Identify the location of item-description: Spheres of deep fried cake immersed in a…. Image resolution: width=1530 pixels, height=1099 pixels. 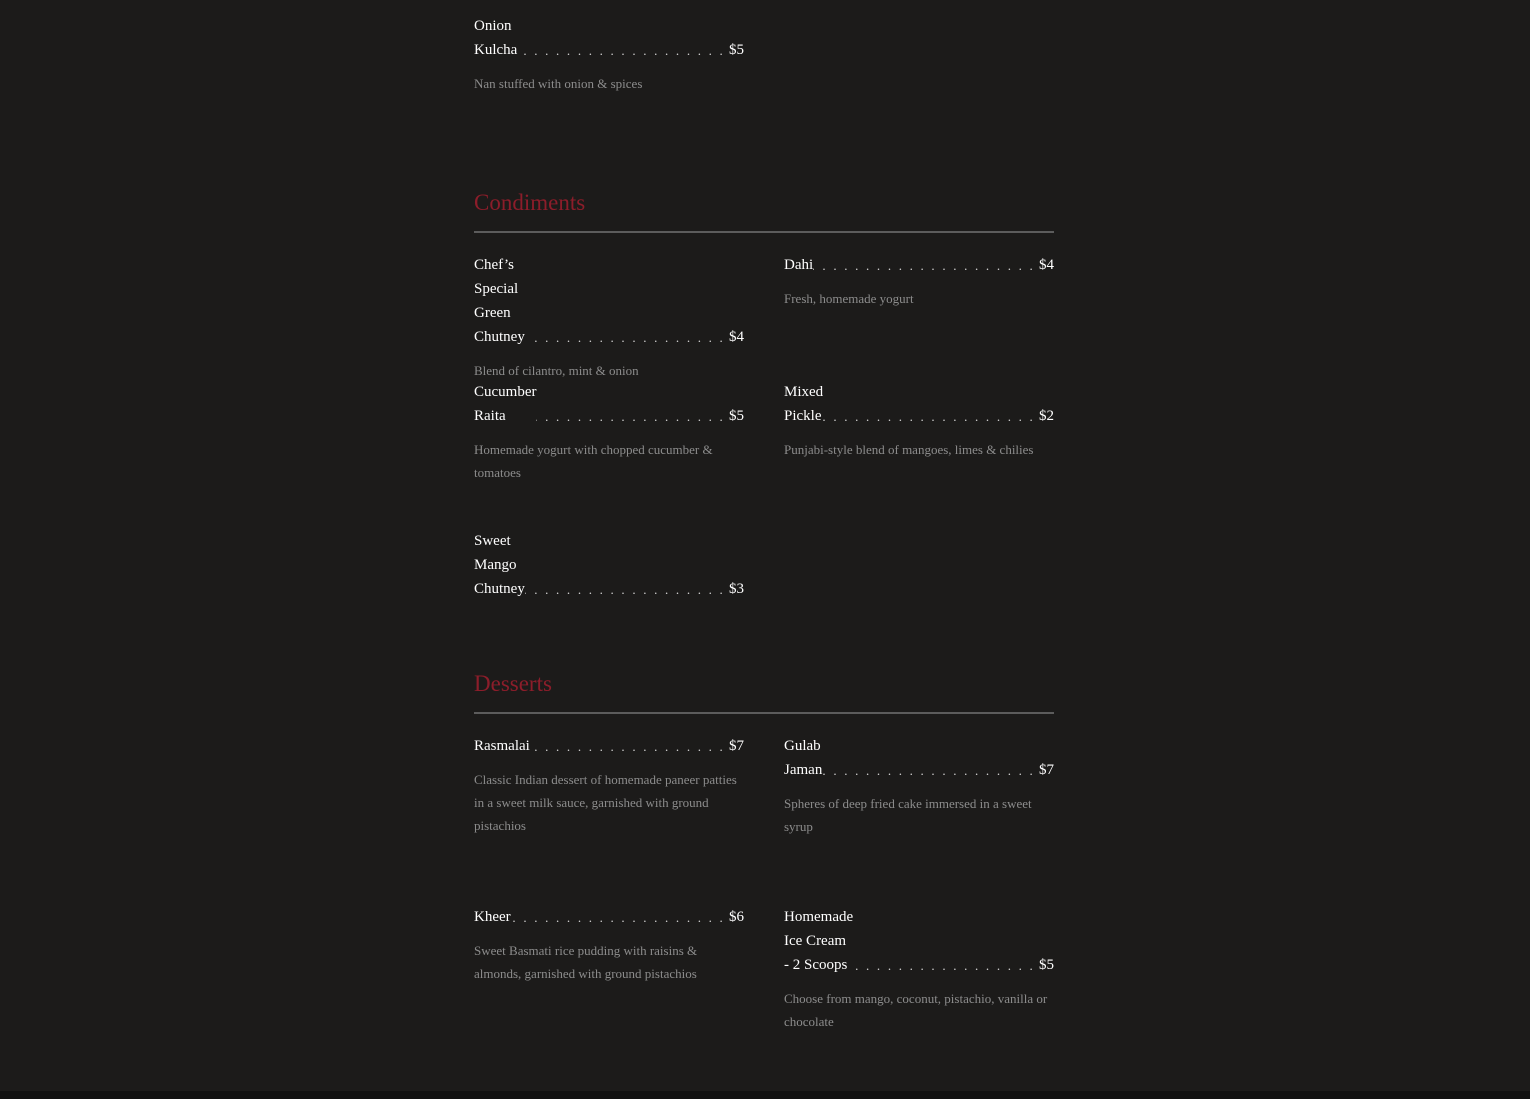
(908, 815).